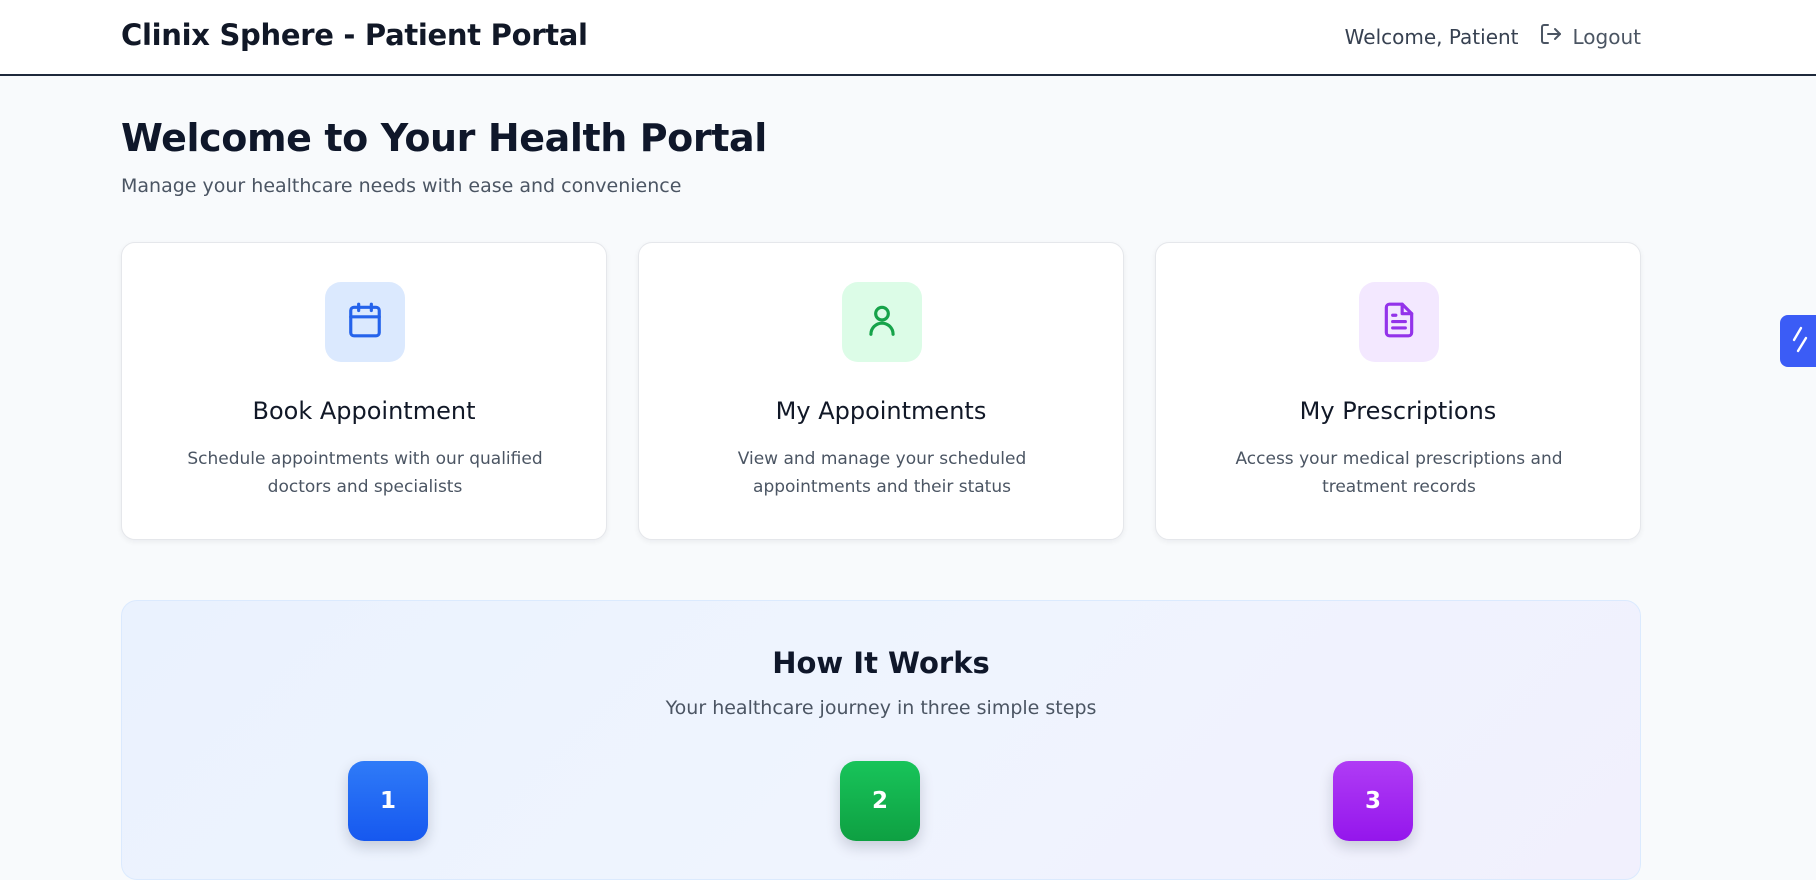  Describe the element at coordinates (354, 35) in the screenshot. I see `app-title: Clinix Sphere - Patient Portal` at that location.